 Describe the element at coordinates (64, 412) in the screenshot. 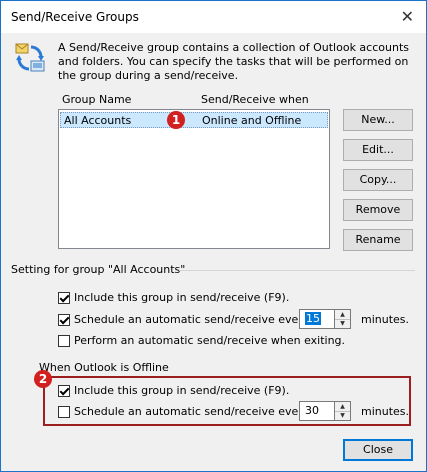

I see `offline-schedule-checkbox` at that location.